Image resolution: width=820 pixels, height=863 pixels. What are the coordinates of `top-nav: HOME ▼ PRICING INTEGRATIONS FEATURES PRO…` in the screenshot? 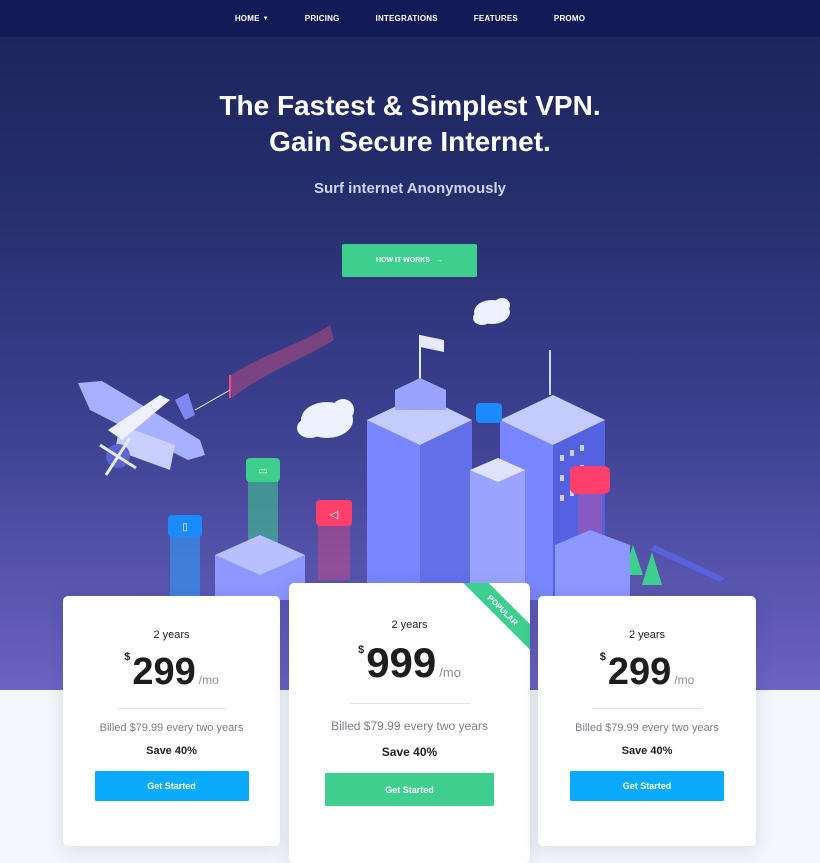 It's located at (410, 18).